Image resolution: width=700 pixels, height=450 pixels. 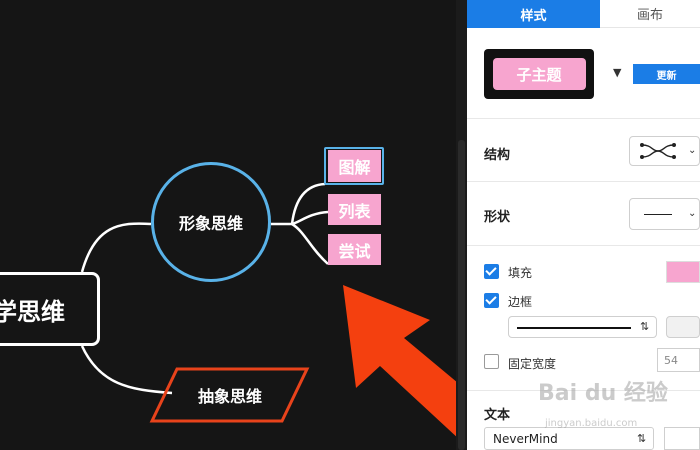 What do you see at coordinates (678, 360) in the screenshot?
I see `fixed-width-input: 54` at bounding box center [678, 360].